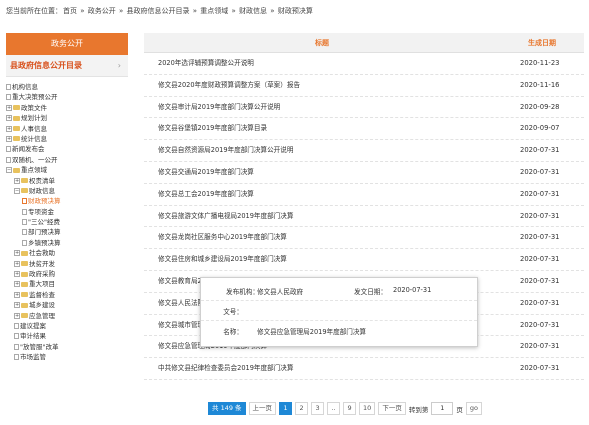 This screenshot has width=589, height=425. What do you see at coordinates (67, 347) in the screenshot?
I see `sidebar-tree-item: "放管服"改革` at bounding box center [67, 347].